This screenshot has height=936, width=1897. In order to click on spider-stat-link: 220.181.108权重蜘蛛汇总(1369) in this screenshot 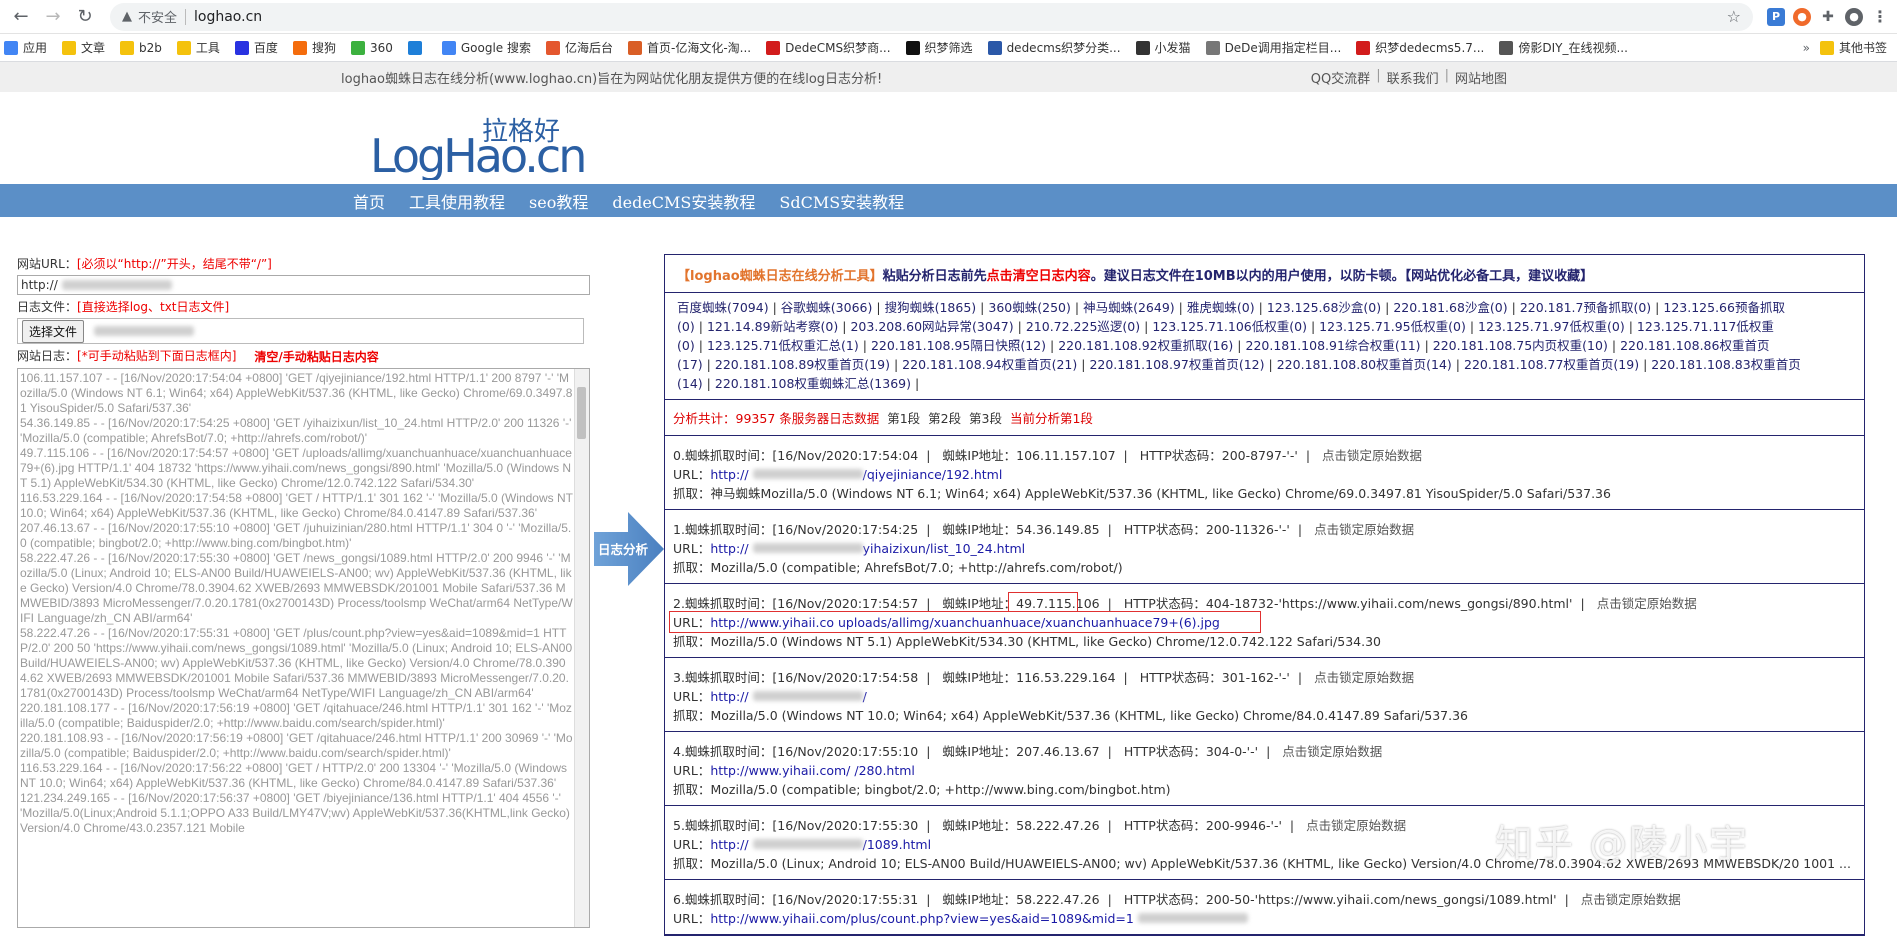, I will do `click(813, 383)`.